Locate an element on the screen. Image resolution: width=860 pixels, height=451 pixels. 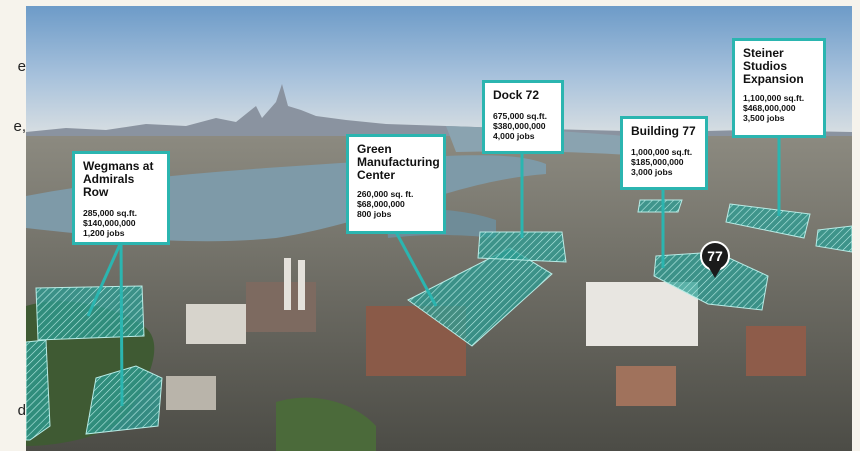
callout-sqft: 1,000,000 sq.ft. is located at coordinates (662, 152).